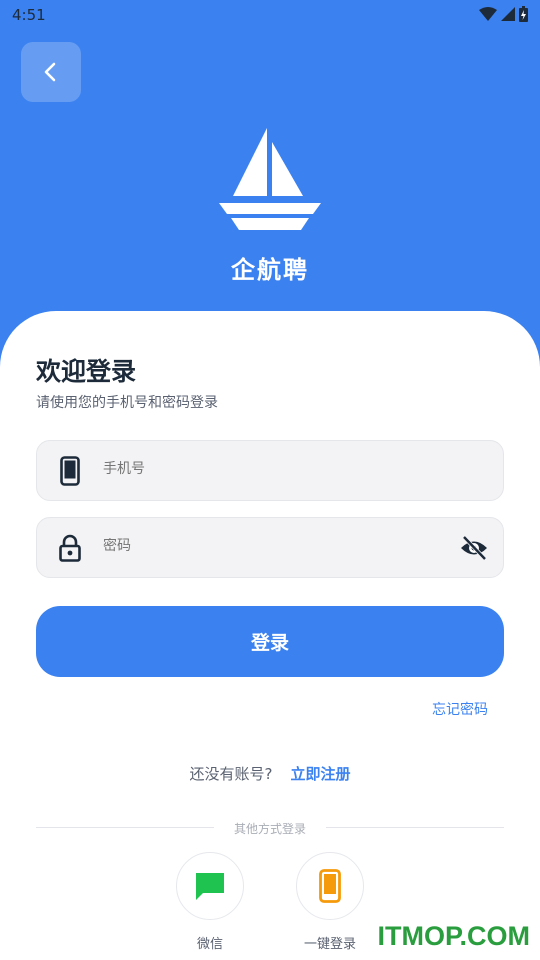 This screenshot has width=540, height=960. I want to click on chat-bubble-icon, so click(210, 886).